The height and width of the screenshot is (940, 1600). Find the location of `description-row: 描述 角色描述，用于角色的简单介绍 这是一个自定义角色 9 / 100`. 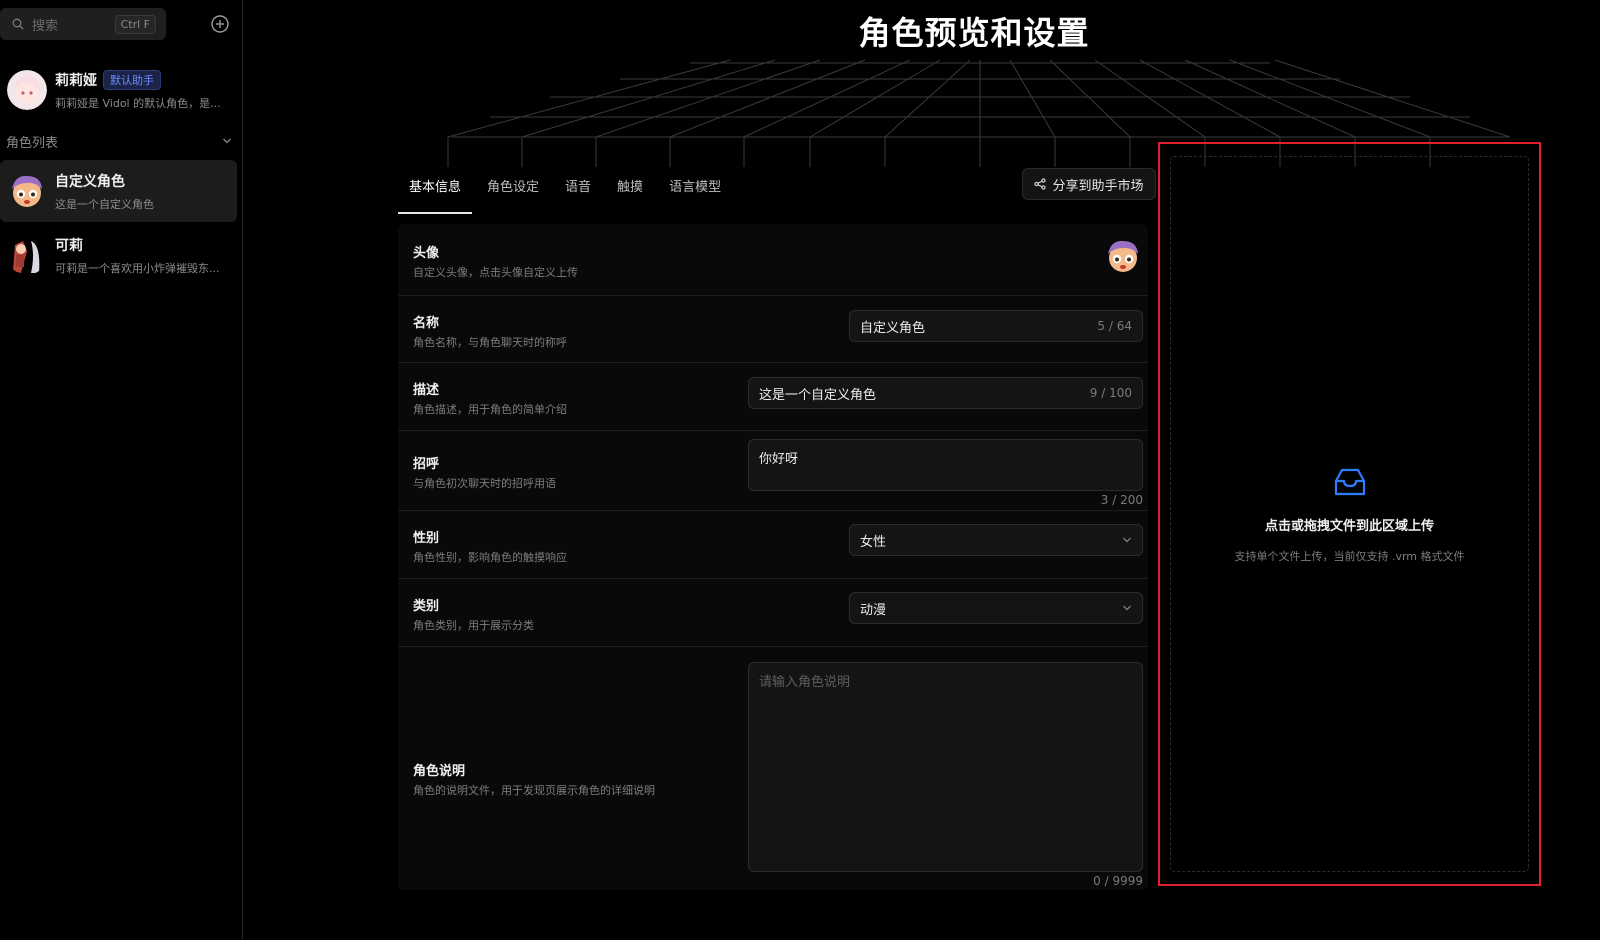

description-row: 描述 角色描述，用于角色的简单介绍 这是一个自定义角色 9 / 100 is located at coordinates (773, 397).